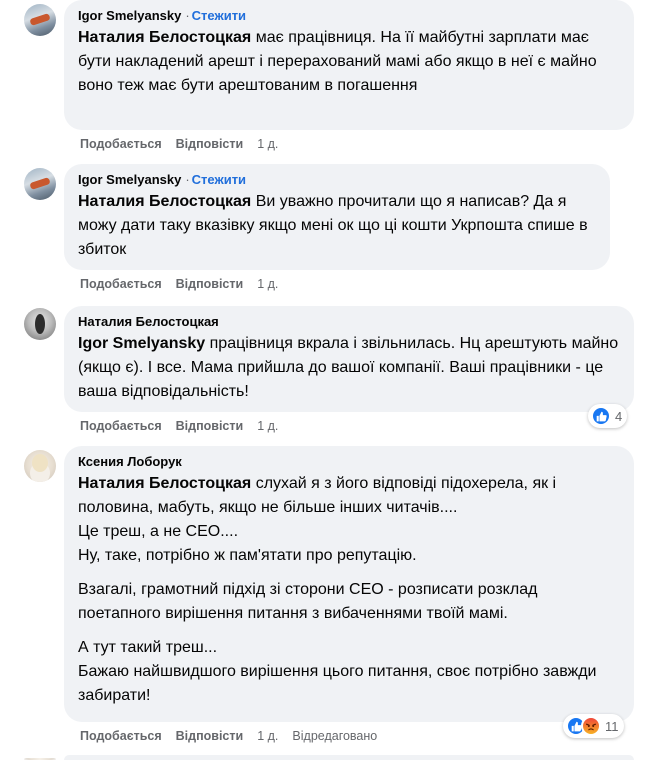 The height and width of the screenshot is (760, 662). What do you see at coordinates (350, 462) in the screenshot?
I see `comment-author-line: Ксения Лоборук` at bounding box center [350, 462].